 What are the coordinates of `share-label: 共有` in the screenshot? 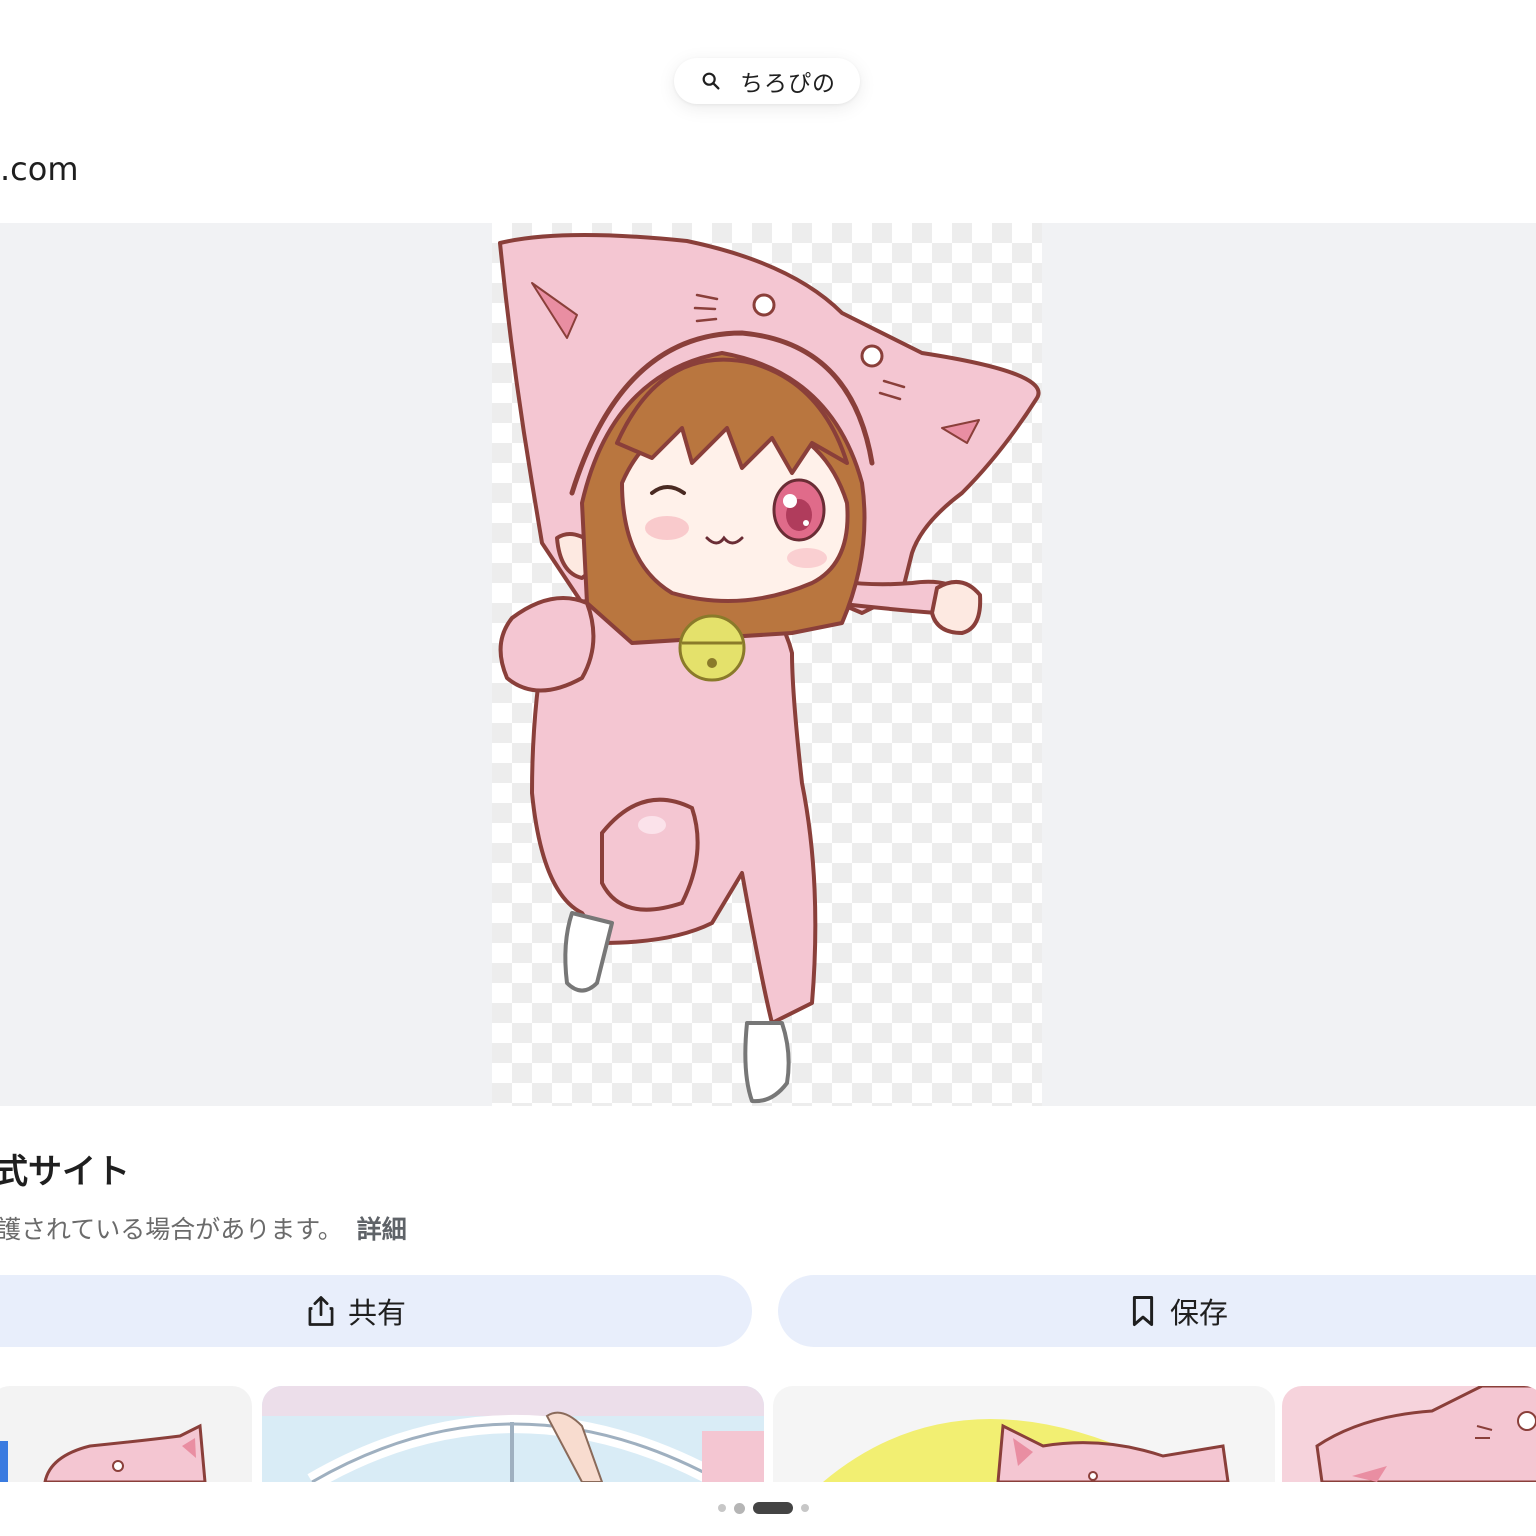 It's located at (376, 1313).